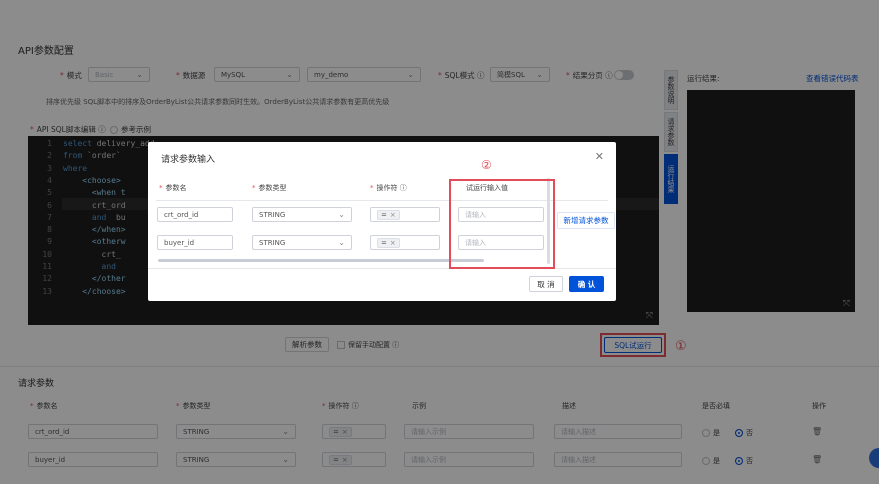 The image size is (879, 484). Describe the element at coordinates (586, 284) in the screenshot. I see `dialog-confirm-button: 确 认` at that location.